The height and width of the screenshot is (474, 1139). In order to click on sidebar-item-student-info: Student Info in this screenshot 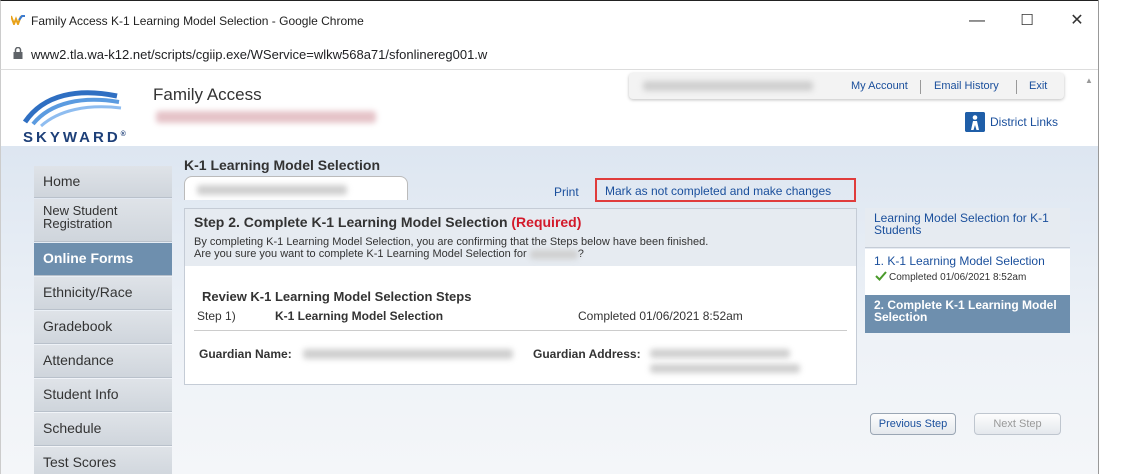, I will do `click(103, 395)`.